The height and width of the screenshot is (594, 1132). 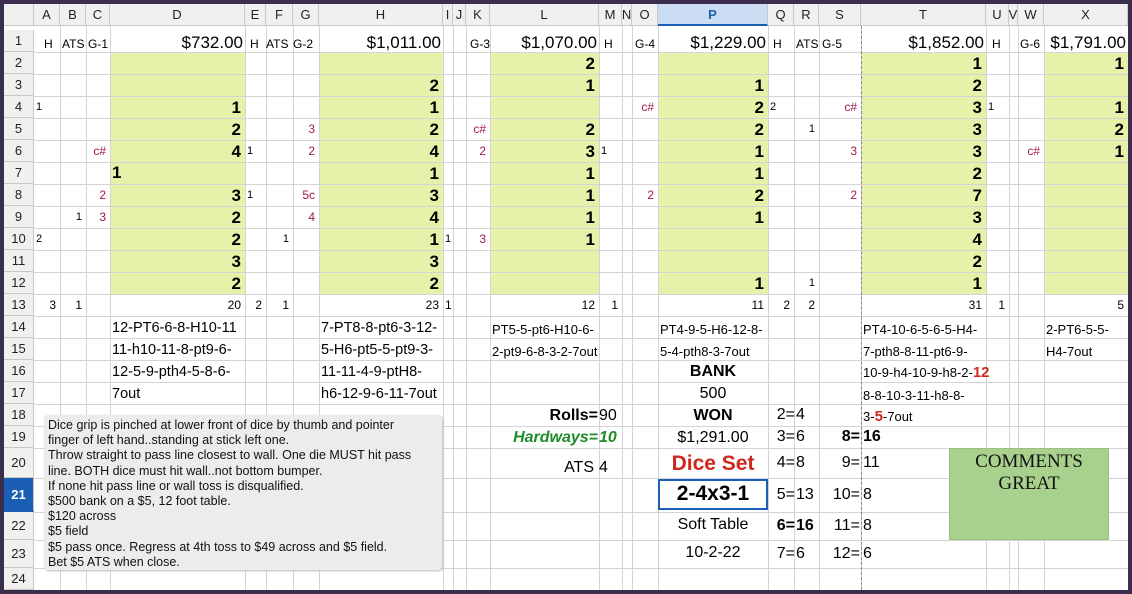 I want to click on row-header-3: 3, so click(x=19, y=85).